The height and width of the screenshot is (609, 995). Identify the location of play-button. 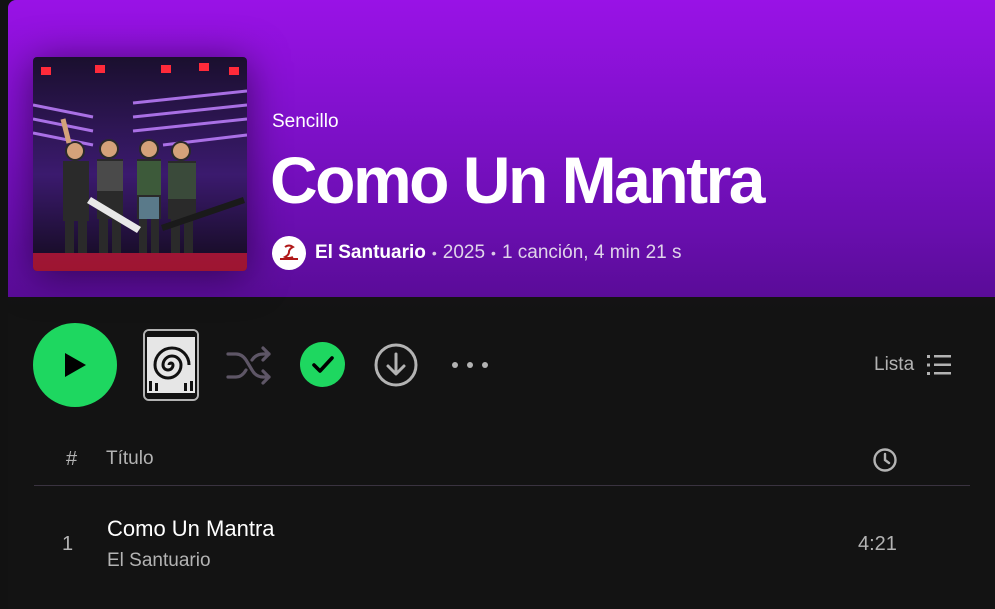
(75, 365).